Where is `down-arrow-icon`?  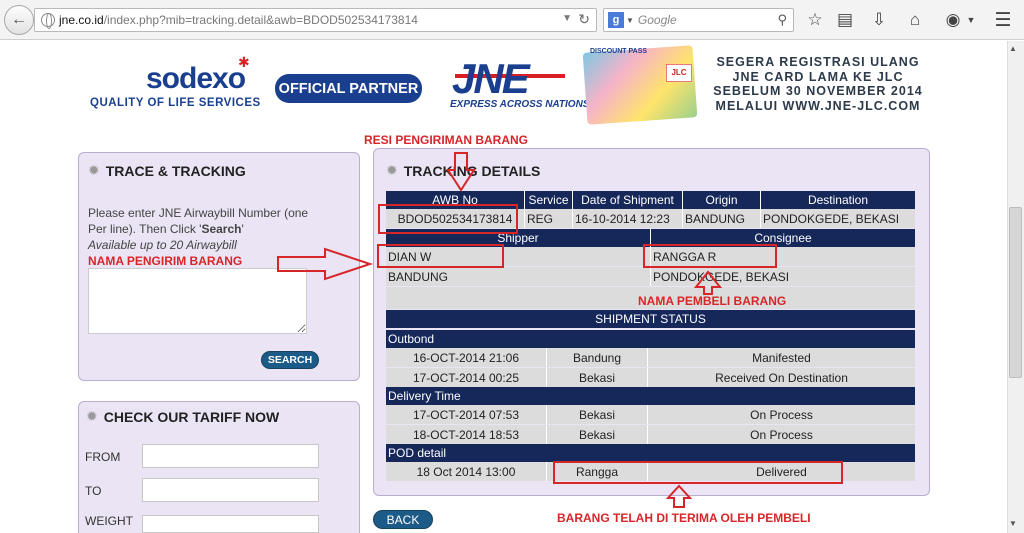 down-arrow-icon is located at coordinates (461, 172).